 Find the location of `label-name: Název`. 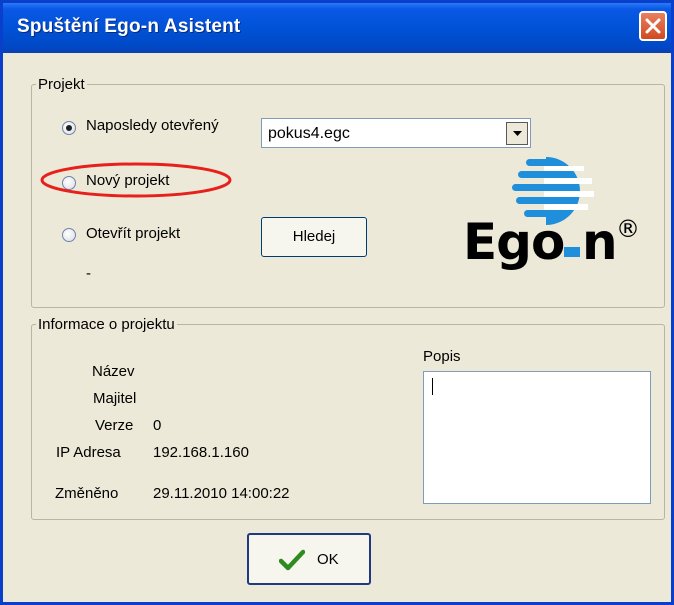

label-name: Název is located at coordinates (113, 371).